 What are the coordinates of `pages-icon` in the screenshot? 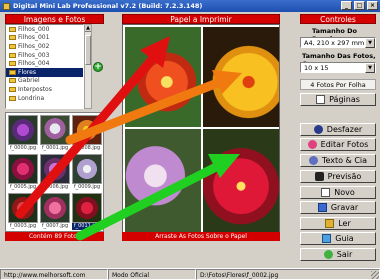 It's located at (321, 99).